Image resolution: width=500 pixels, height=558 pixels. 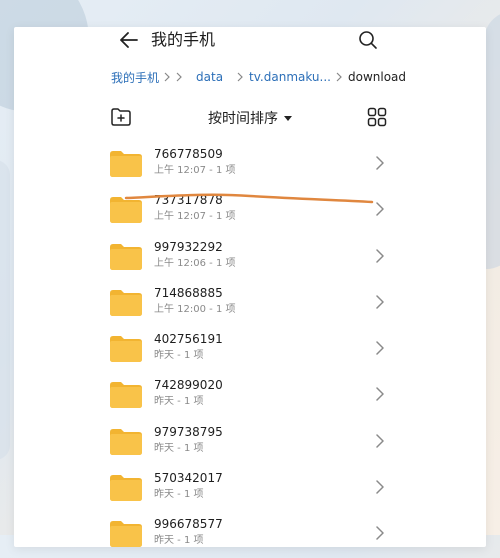 What do you see at coordinates (188, 154) in the screenshot?
I see `folder-name: 766778509` at bounding box center [188, 154].